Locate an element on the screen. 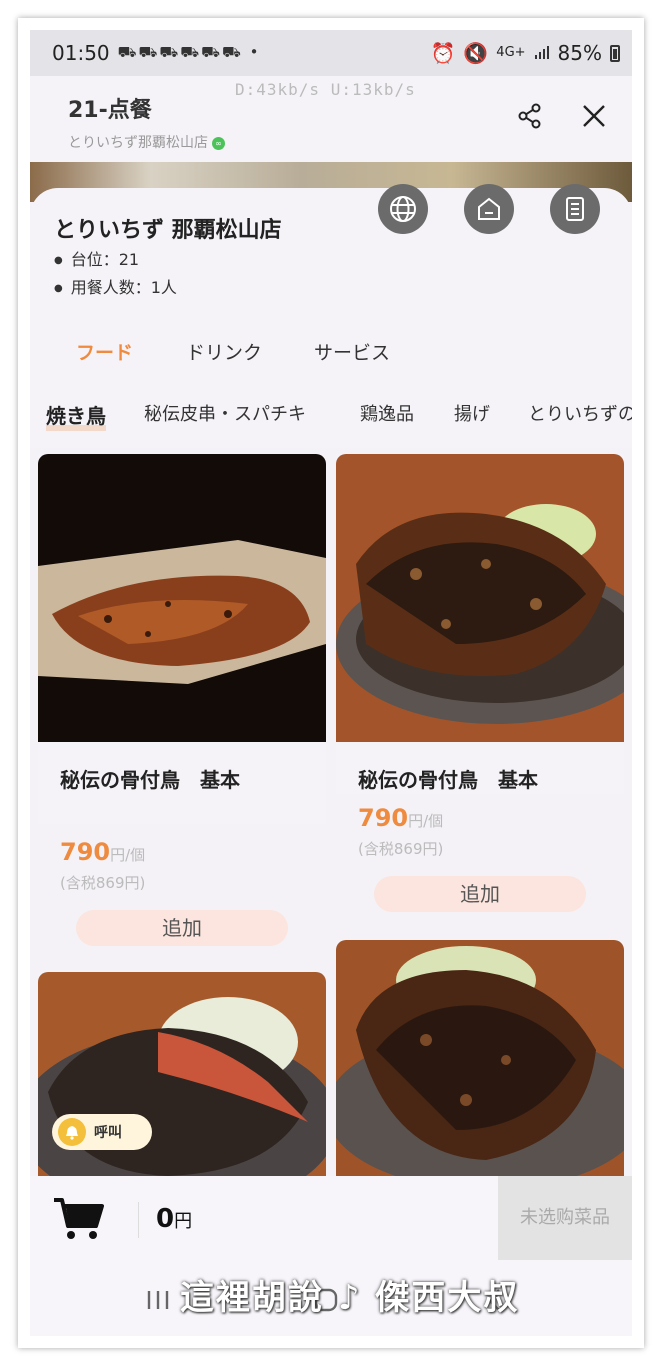 Image resolution: width=662 pixels, height=1366 pixels. call-waiter-label: 呼叫 is located at coordinates (108, 1133).